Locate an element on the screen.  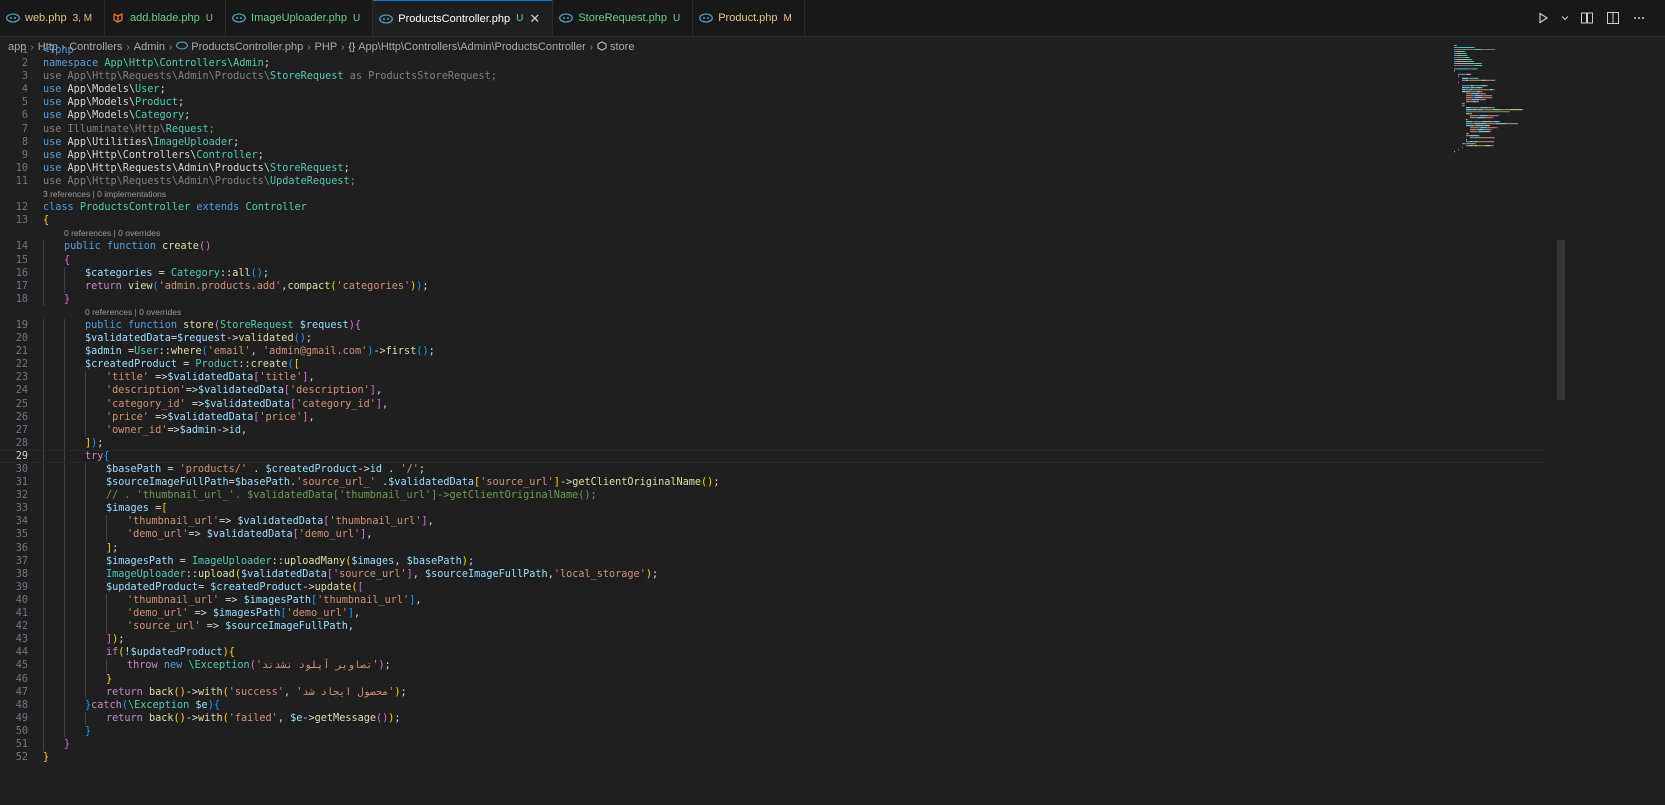
code-line: 13 { is located at coordinates (772, 220).